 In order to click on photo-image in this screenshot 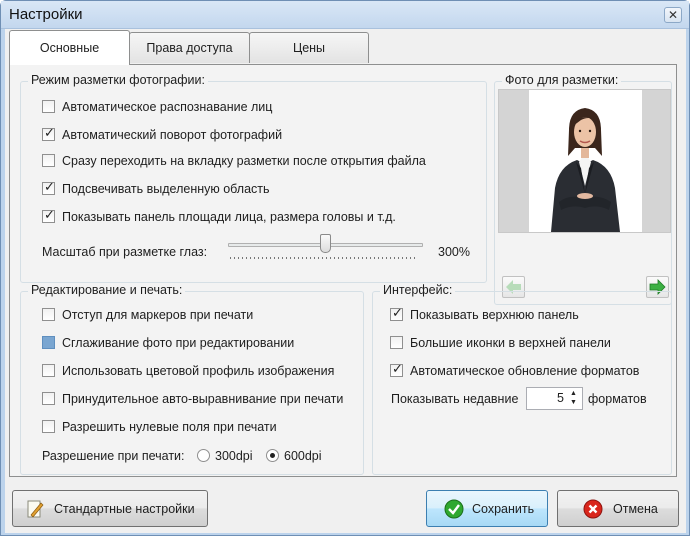, I will do `click(585, 161)`.